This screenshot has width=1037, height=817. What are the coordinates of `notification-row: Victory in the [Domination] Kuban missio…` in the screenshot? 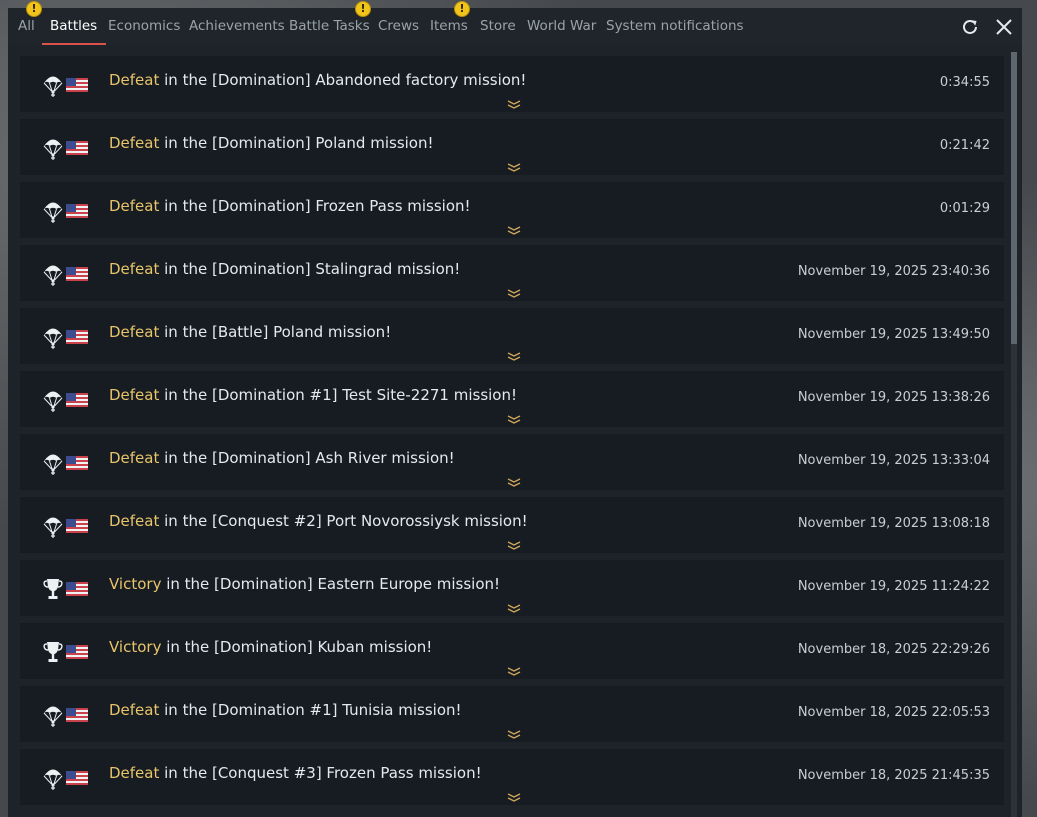 It's located at (512, 651).